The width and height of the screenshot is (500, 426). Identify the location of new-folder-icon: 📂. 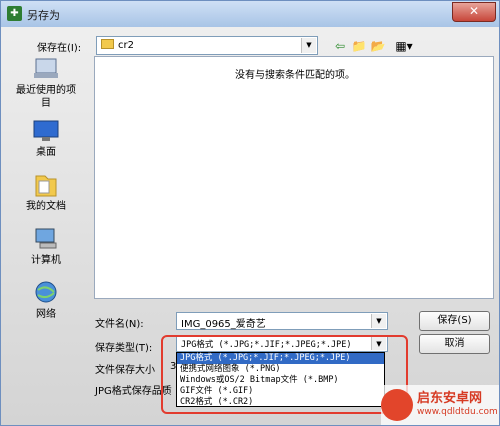
(378, 46).